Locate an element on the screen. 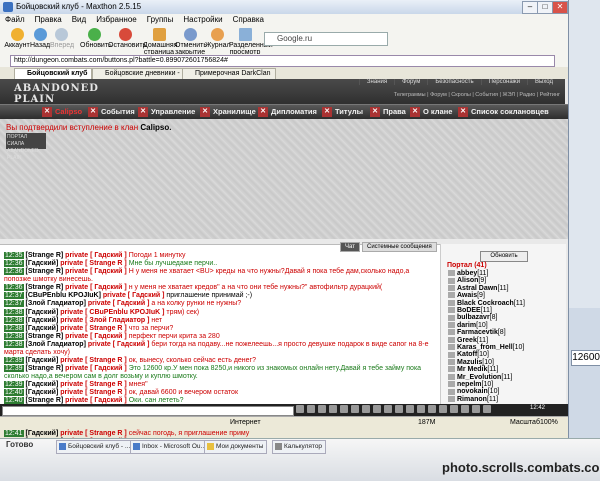 The width and height of the screenshot is (600, 481). status-zoom: Масштаб100% is located at coordinates (534, 423).